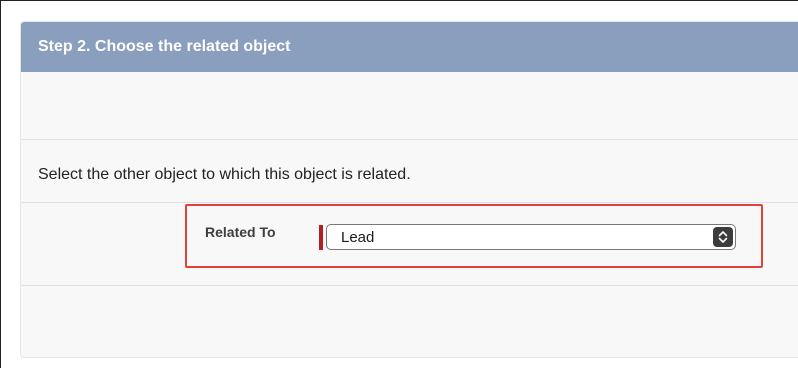  What do you see at coordinates (531, 237) in the screenshot?
I see `related-to-select: Lead` at bounding box center [531, 237].